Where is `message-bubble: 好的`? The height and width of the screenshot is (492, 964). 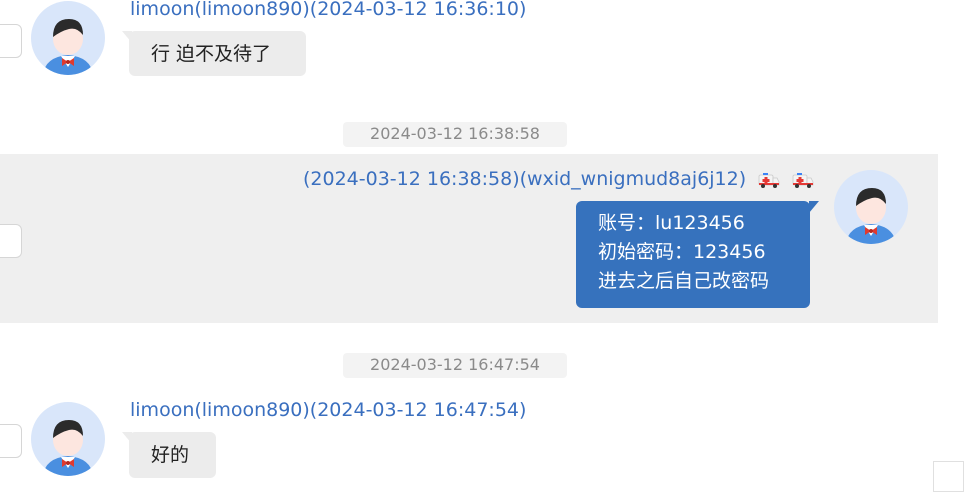 message-bubble: 好的 is located at coordinates (169, 455).